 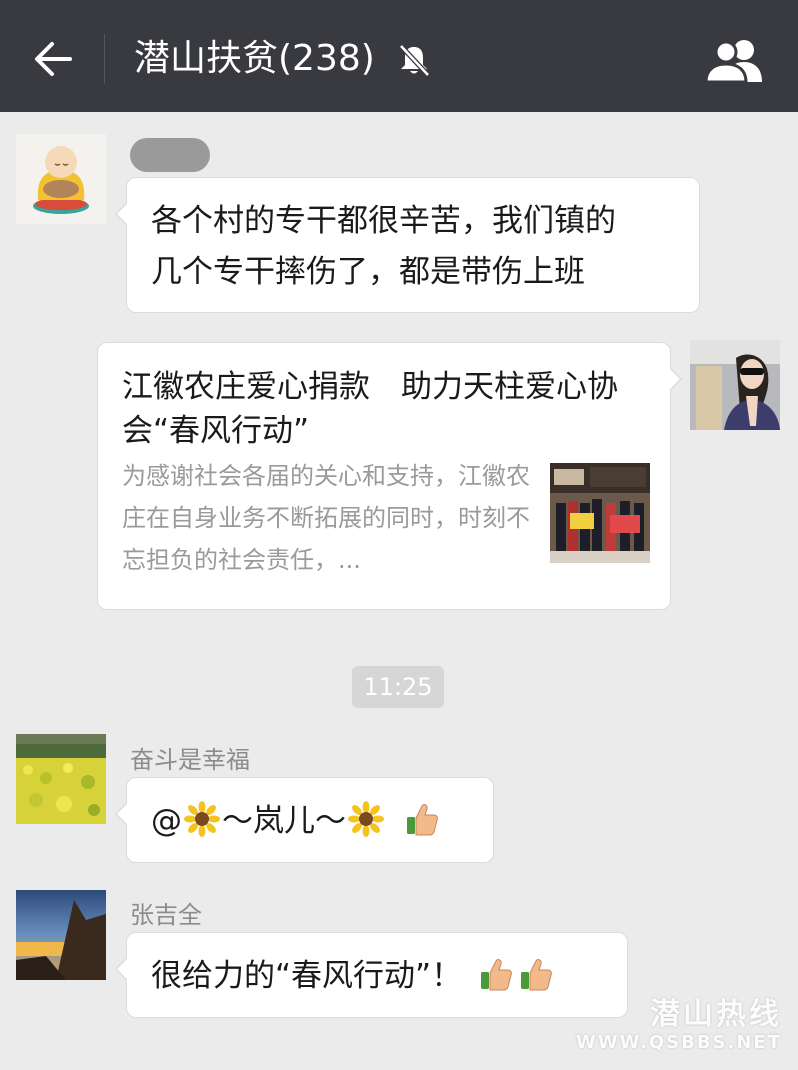 What do you see at coordinates (166, 915) in the screenshot?
I see `sender-name: 张吉全` at bounding box center [166, 915].